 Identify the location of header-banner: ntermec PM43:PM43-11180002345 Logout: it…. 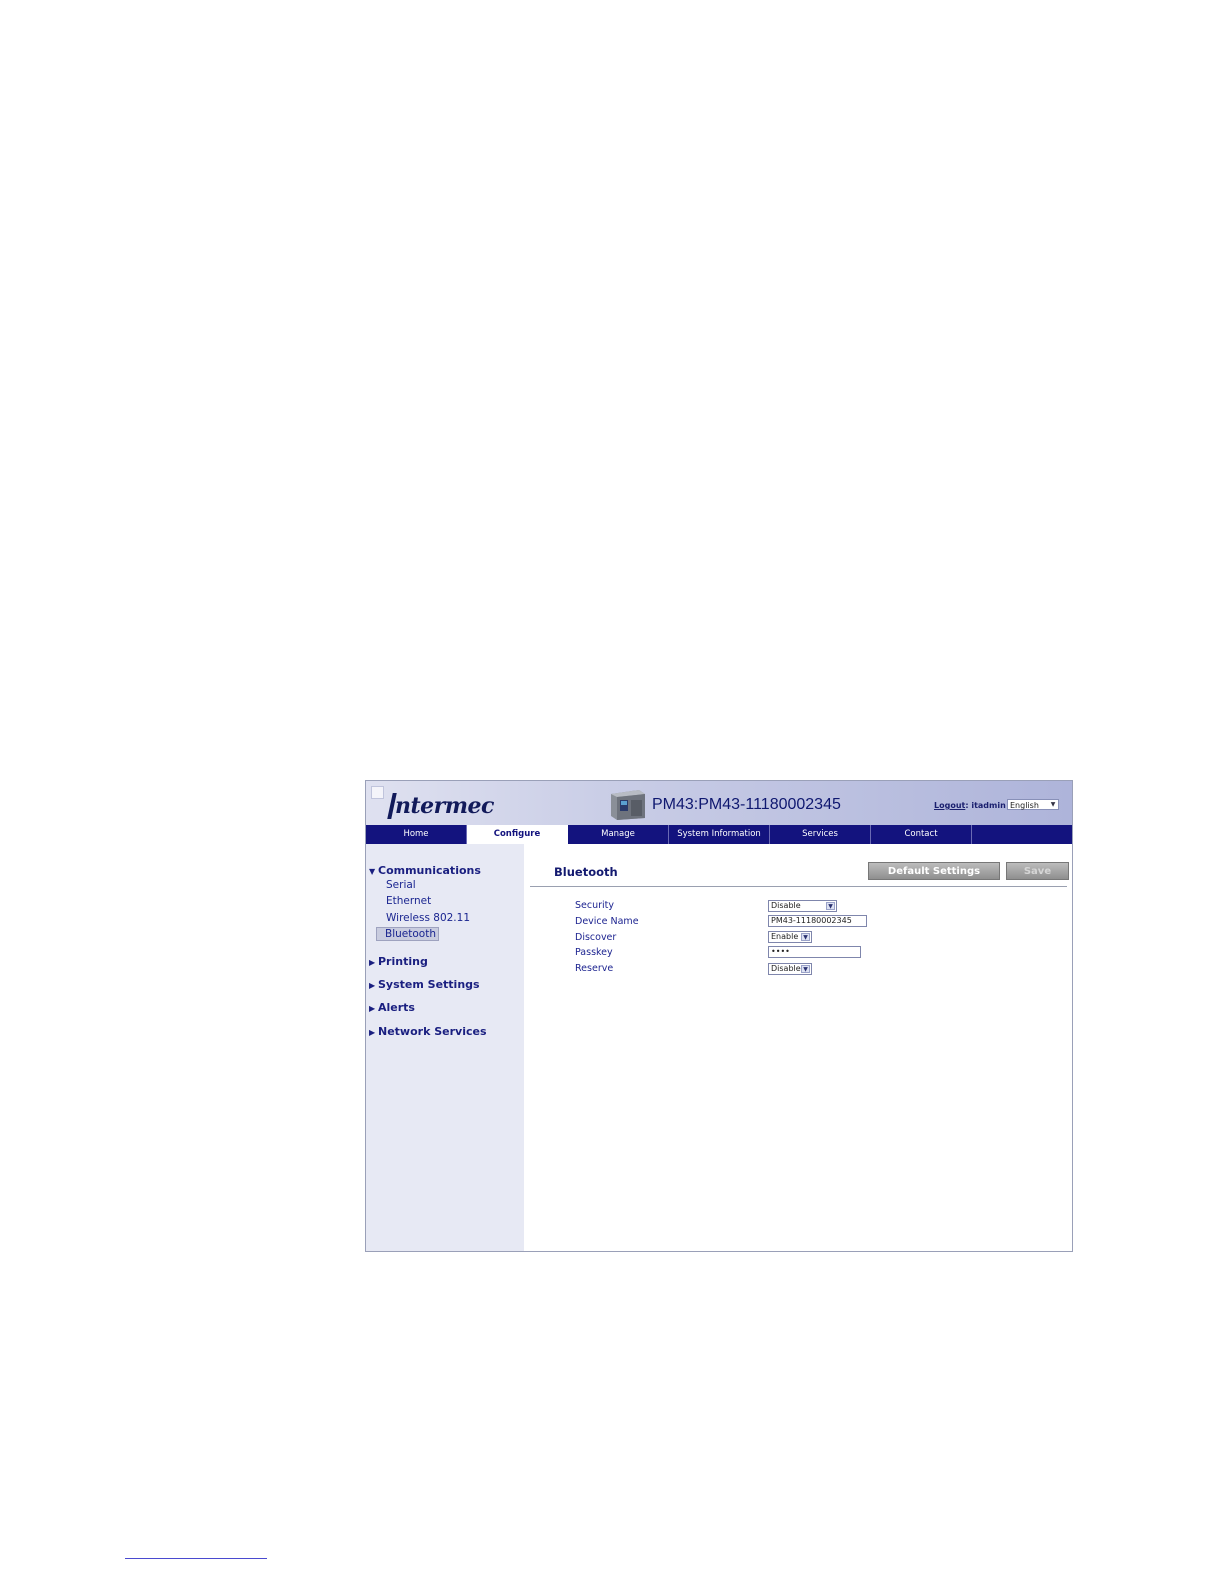
(719, 803).